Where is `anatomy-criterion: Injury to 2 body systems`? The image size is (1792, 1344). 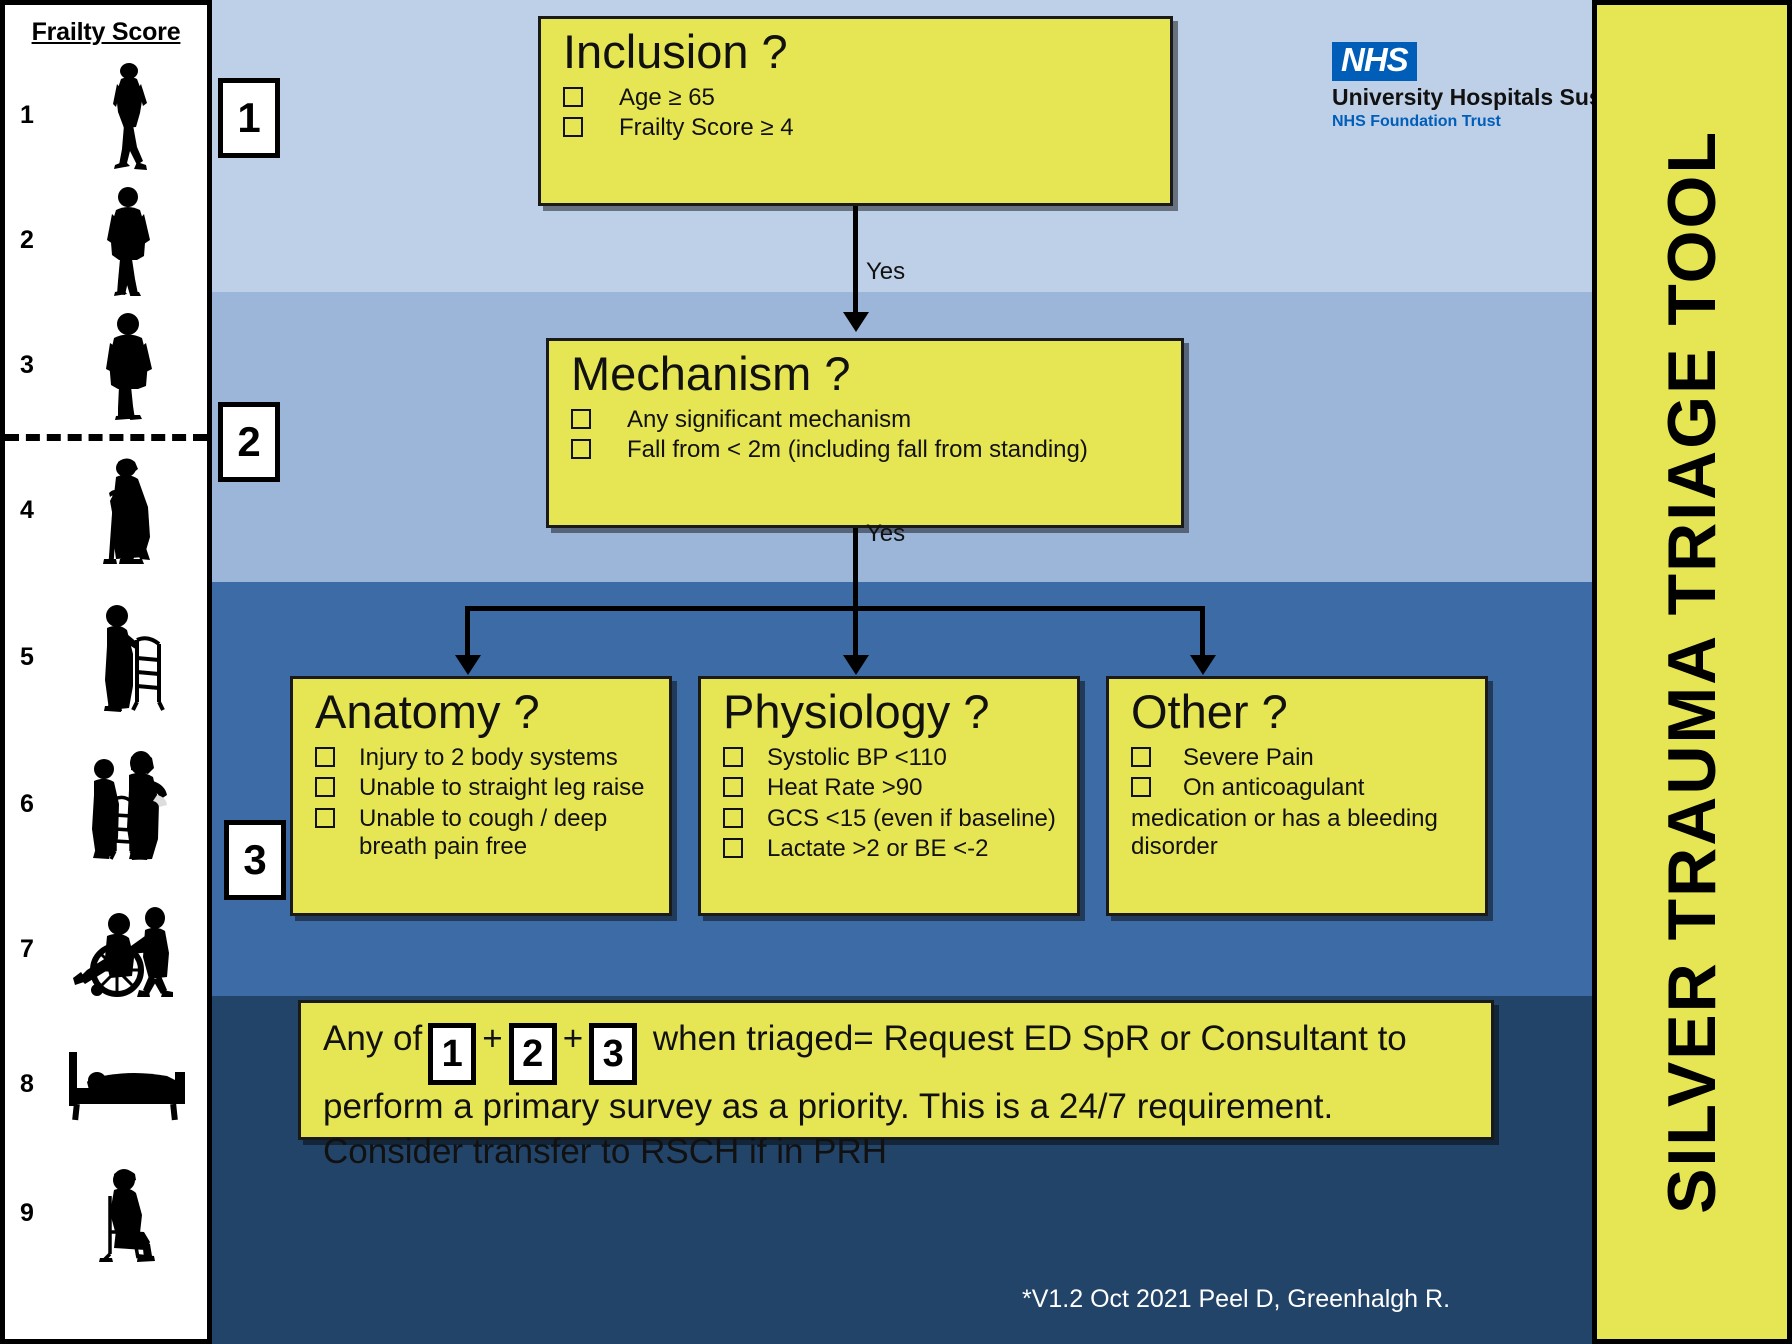 anatomy-criterion: Injury to 2 body systems is located at coordinates (492, 758).